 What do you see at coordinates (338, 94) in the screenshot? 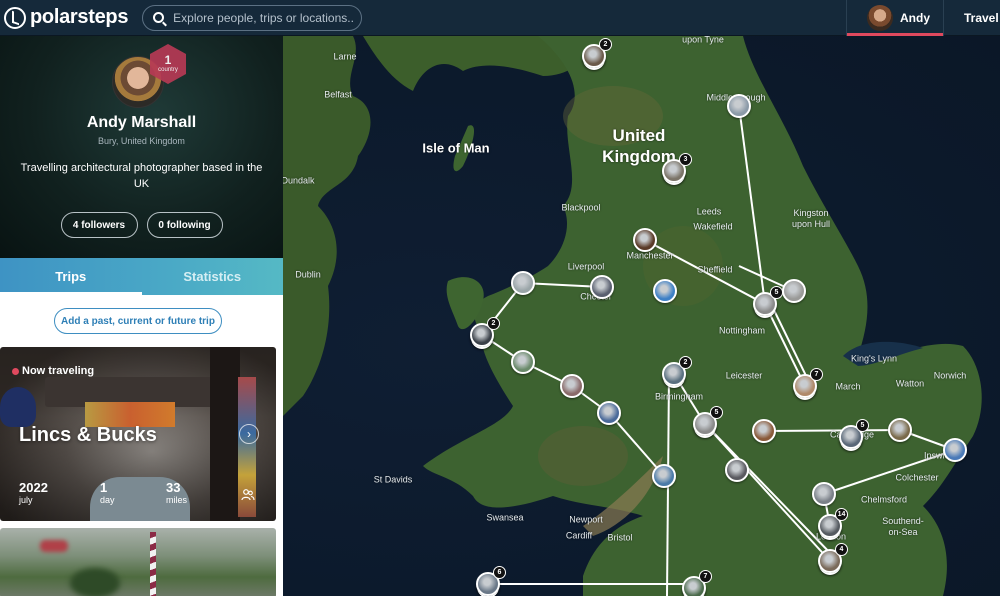
I see `map-label: Belfast` at bounding box center [338, 94].